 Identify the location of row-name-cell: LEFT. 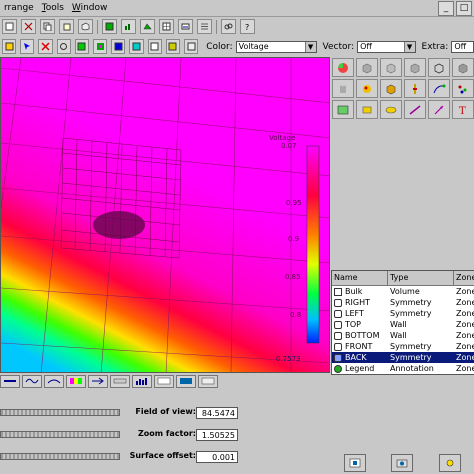
(360, 313).